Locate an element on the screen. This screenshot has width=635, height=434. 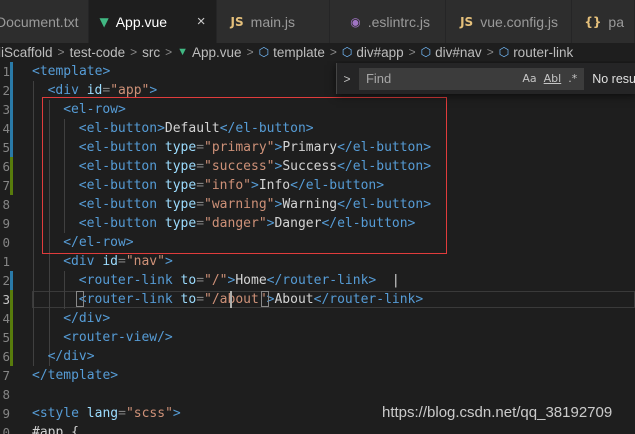
breadcrumb-item: ▼ App.vue is located at coordinates (209, 52).